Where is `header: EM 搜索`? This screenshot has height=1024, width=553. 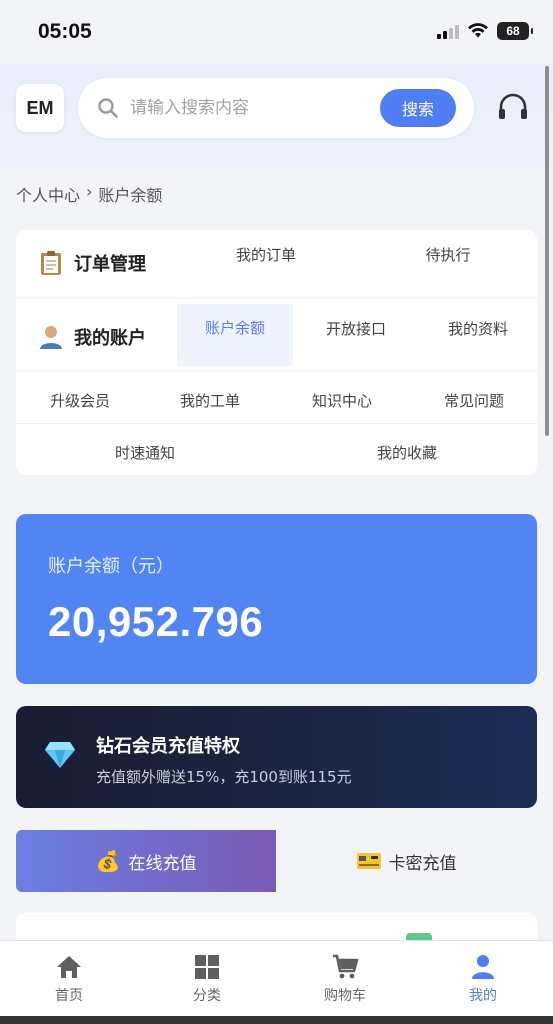
header: EM 搜索 is located at coordinates (276, 114).